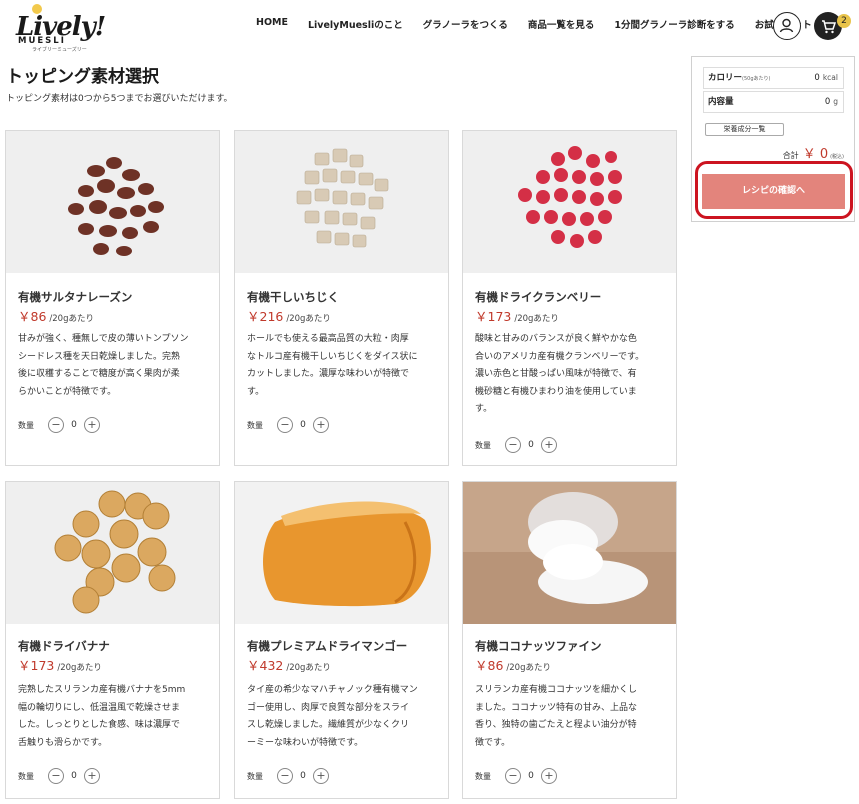  What do you see at coordinates (119, 99) in the screenshot?
I see `page-subtitle: トッピング素材は0つから5つまでお選びいただけます。` at bounding box center [119, 99].